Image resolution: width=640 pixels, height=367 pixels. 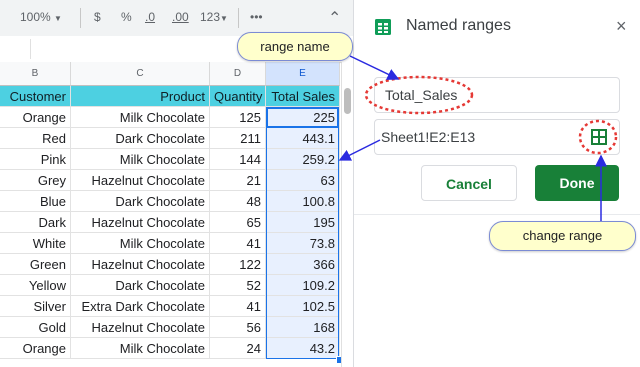 I want to click on zoom-select: 100% ▼, so click(x=41, y=17).